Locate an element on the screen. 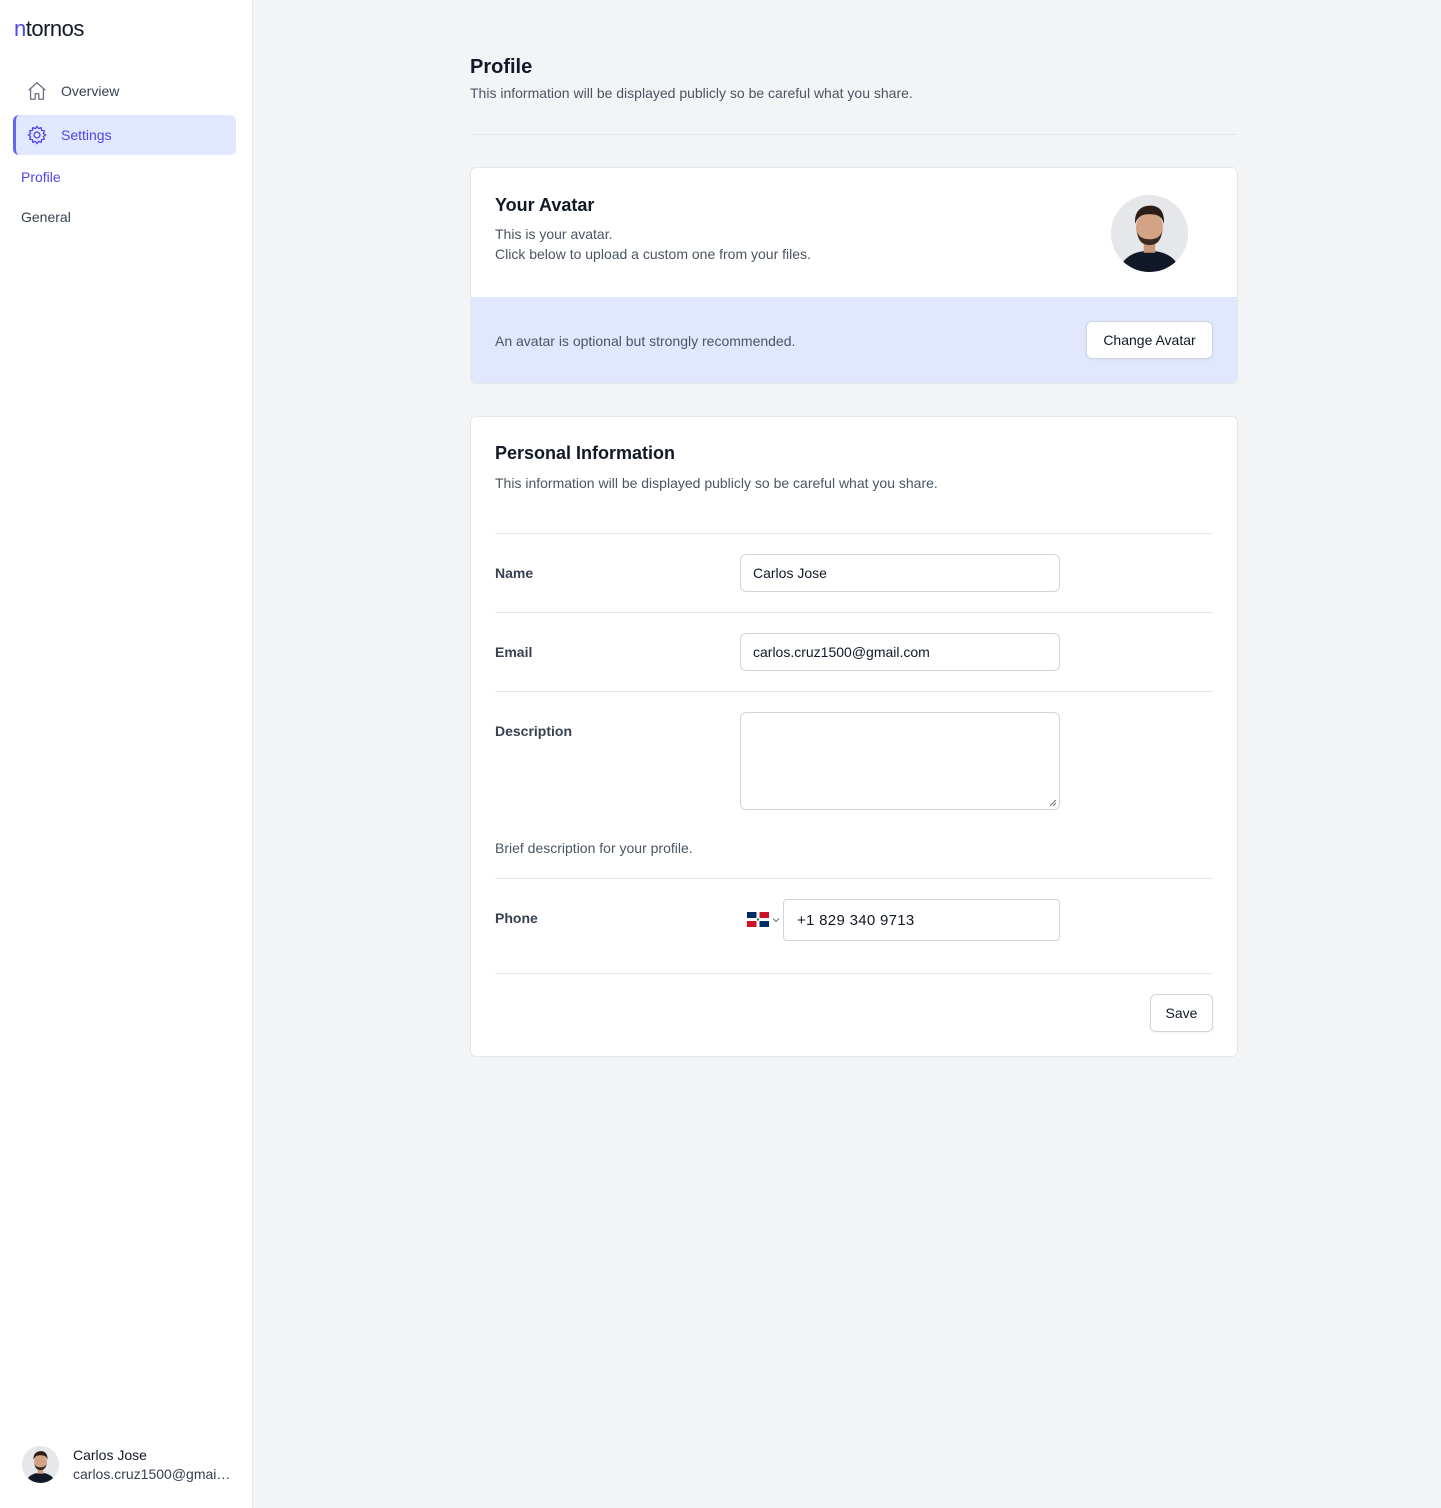 This screenshot has width=1441, height=1508. name-field: Carlos Jose is located at coordinates (900, 573).